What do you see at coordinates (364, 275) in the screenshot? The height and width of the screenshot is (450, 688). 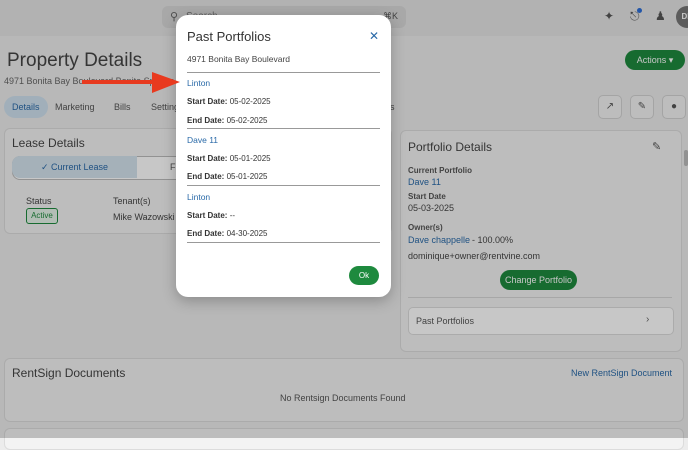 I see `ok-button: Ok` at bounding box center [364, 275].